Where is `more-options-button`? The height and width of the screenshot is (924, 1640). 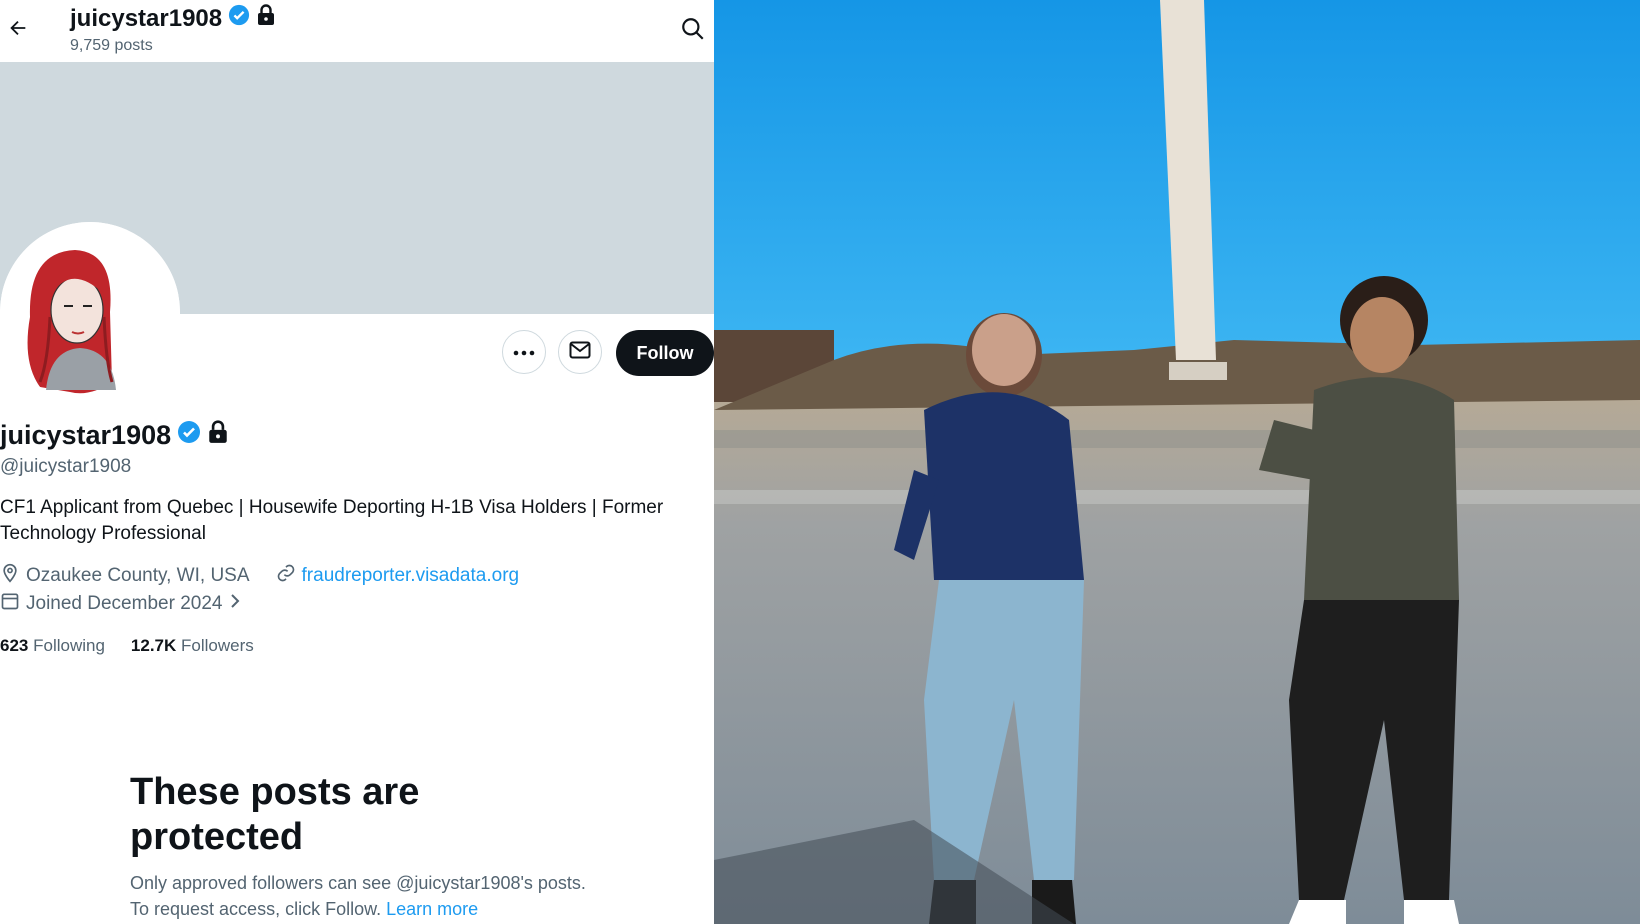 more-options-button is located at coordinates (524, 352).